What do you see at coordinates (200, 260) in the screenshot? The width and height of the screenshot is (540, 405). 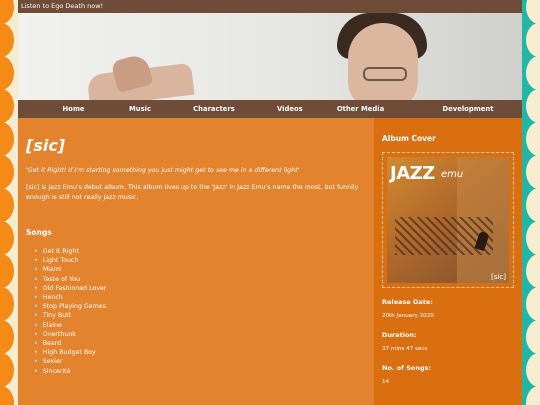 I see `song-item: Light Touch` at bounding box center [200, 260].